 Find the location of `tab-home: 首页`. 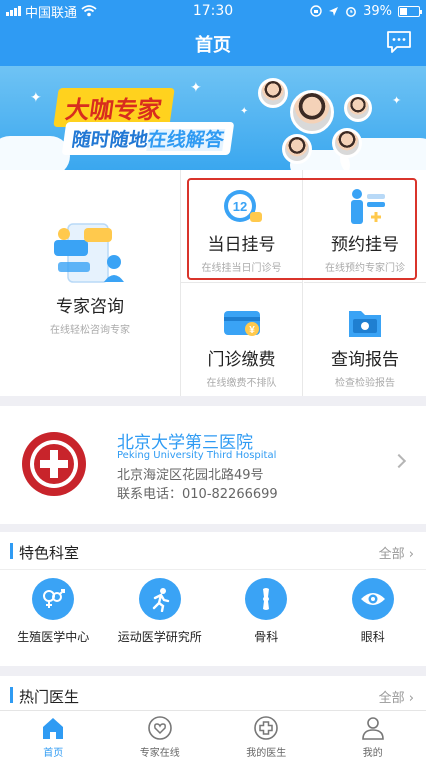

tab-home: 首页 is located at coordinates (53, 735).